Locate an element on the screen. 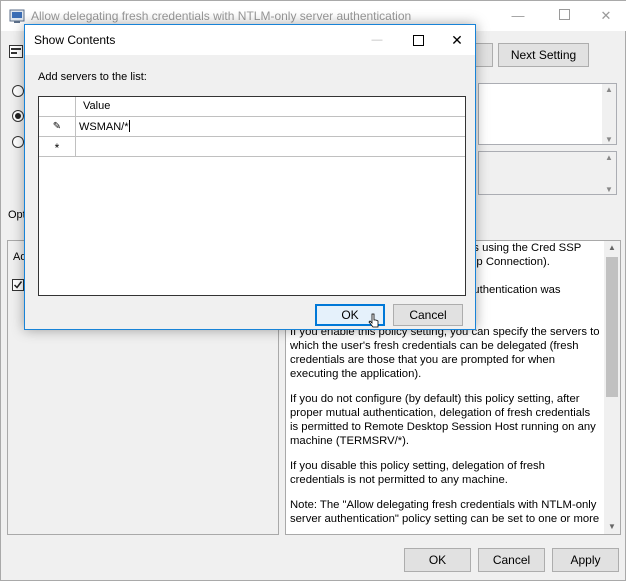 This screenshot has width=626, height=581. next-setting-button: Next Setting is located at coordinates (543, 55).